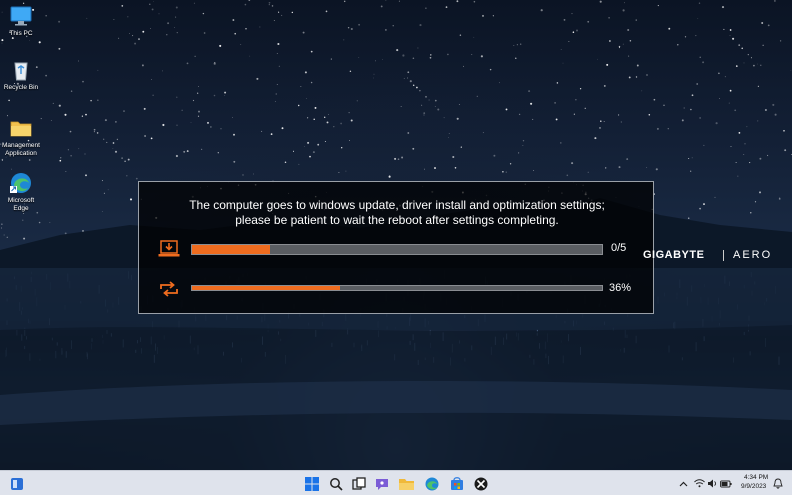 The height and width of the screenshot is (495, 792). What do you see at coordinates (231, 249) in the screenshot?
I see `update-progress-fill` at bounding box center [231, 249].